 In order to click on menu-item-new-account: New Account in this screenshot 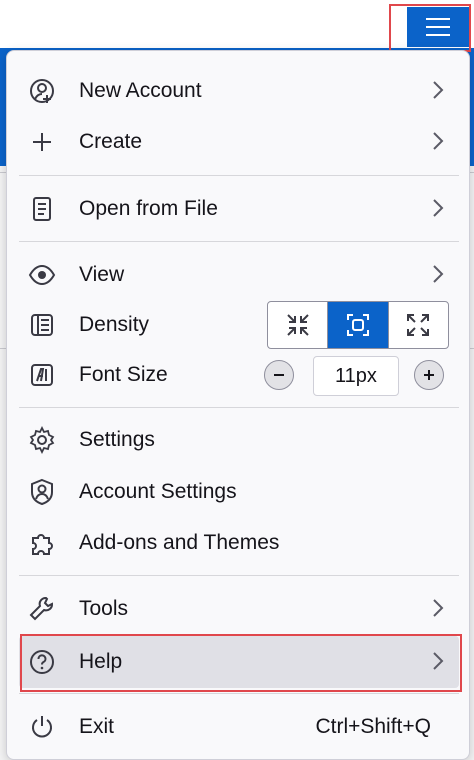, I will do `click(238, 91)`.